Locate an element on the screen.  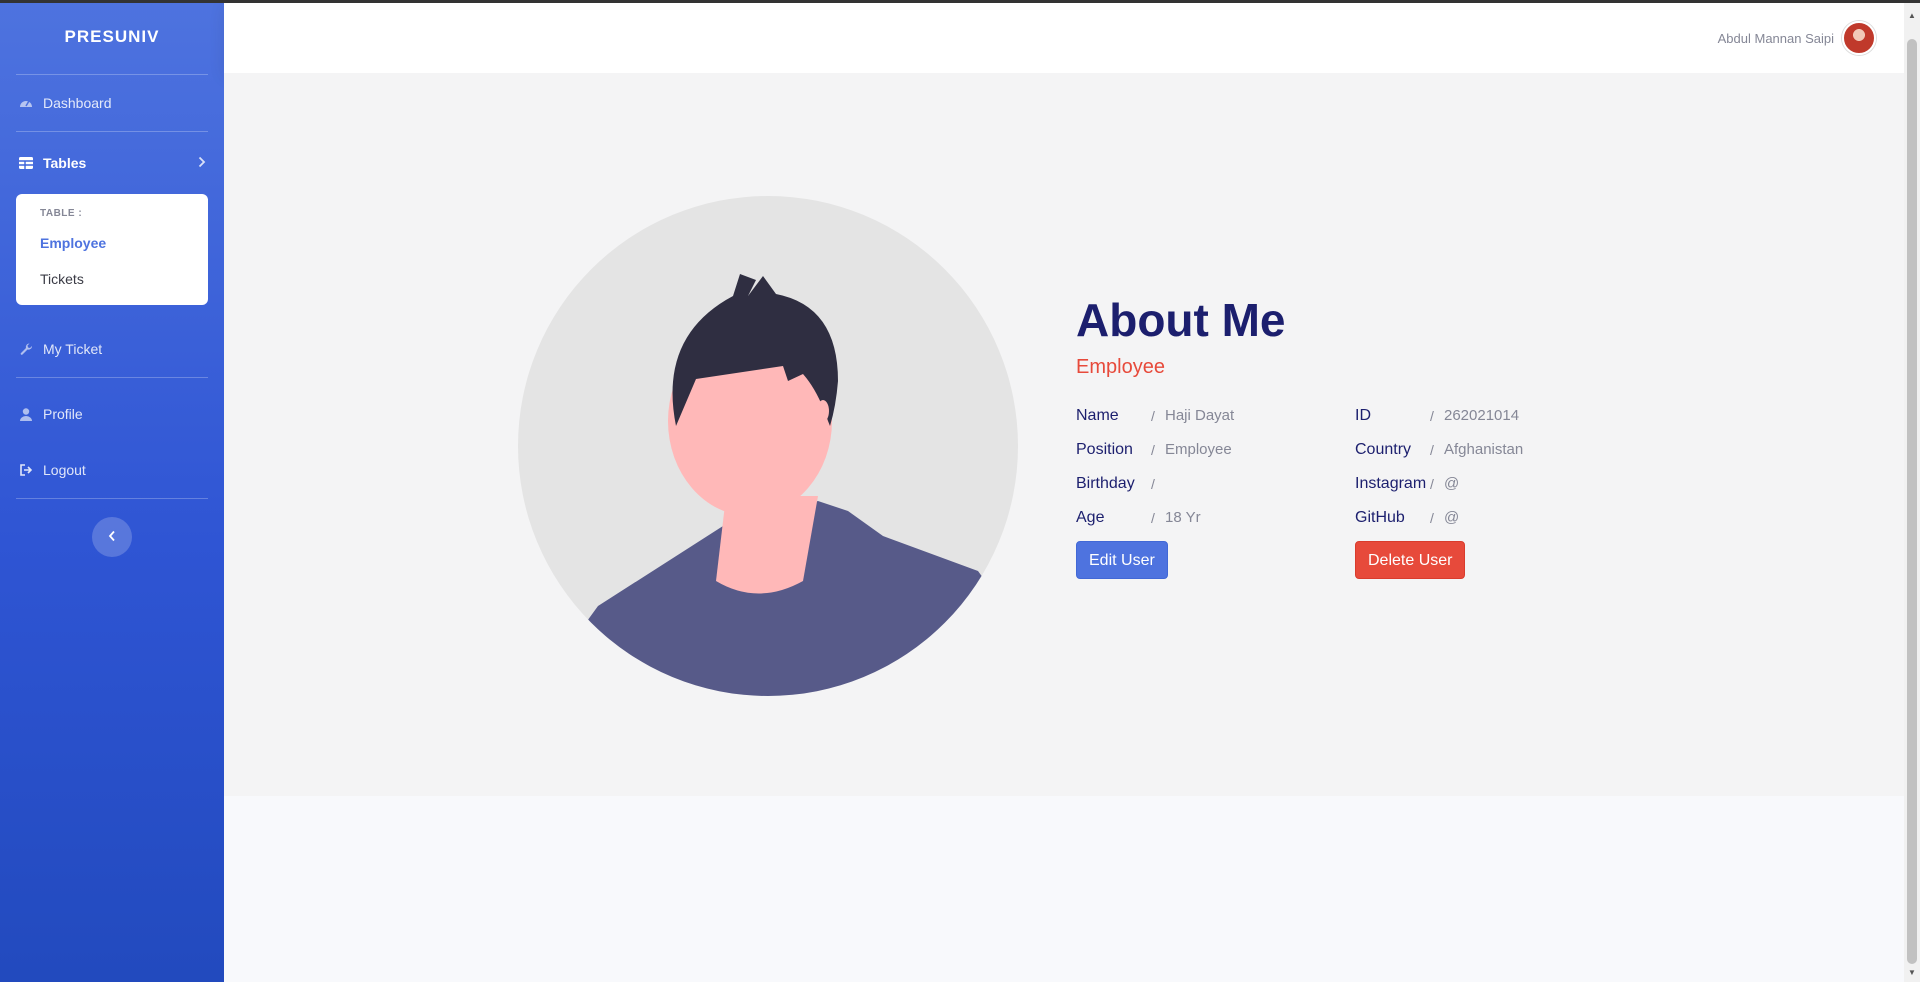
topbar: Abdul Mannan Saipi is located at coordinates (1064, 38).